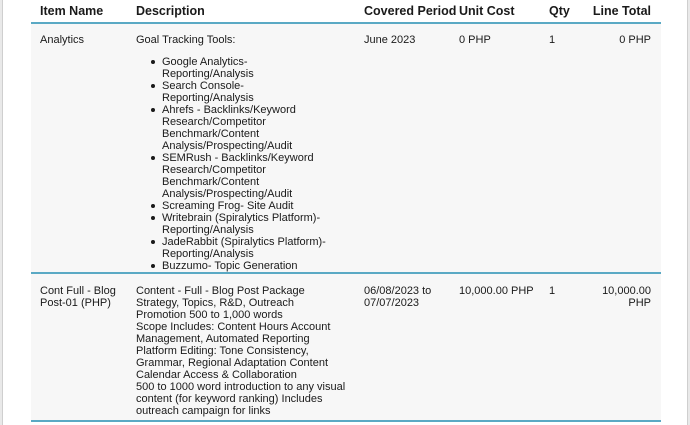 The image size is (690, 425). I want to click on item-name-cell: Analytics, so click(79, 148).